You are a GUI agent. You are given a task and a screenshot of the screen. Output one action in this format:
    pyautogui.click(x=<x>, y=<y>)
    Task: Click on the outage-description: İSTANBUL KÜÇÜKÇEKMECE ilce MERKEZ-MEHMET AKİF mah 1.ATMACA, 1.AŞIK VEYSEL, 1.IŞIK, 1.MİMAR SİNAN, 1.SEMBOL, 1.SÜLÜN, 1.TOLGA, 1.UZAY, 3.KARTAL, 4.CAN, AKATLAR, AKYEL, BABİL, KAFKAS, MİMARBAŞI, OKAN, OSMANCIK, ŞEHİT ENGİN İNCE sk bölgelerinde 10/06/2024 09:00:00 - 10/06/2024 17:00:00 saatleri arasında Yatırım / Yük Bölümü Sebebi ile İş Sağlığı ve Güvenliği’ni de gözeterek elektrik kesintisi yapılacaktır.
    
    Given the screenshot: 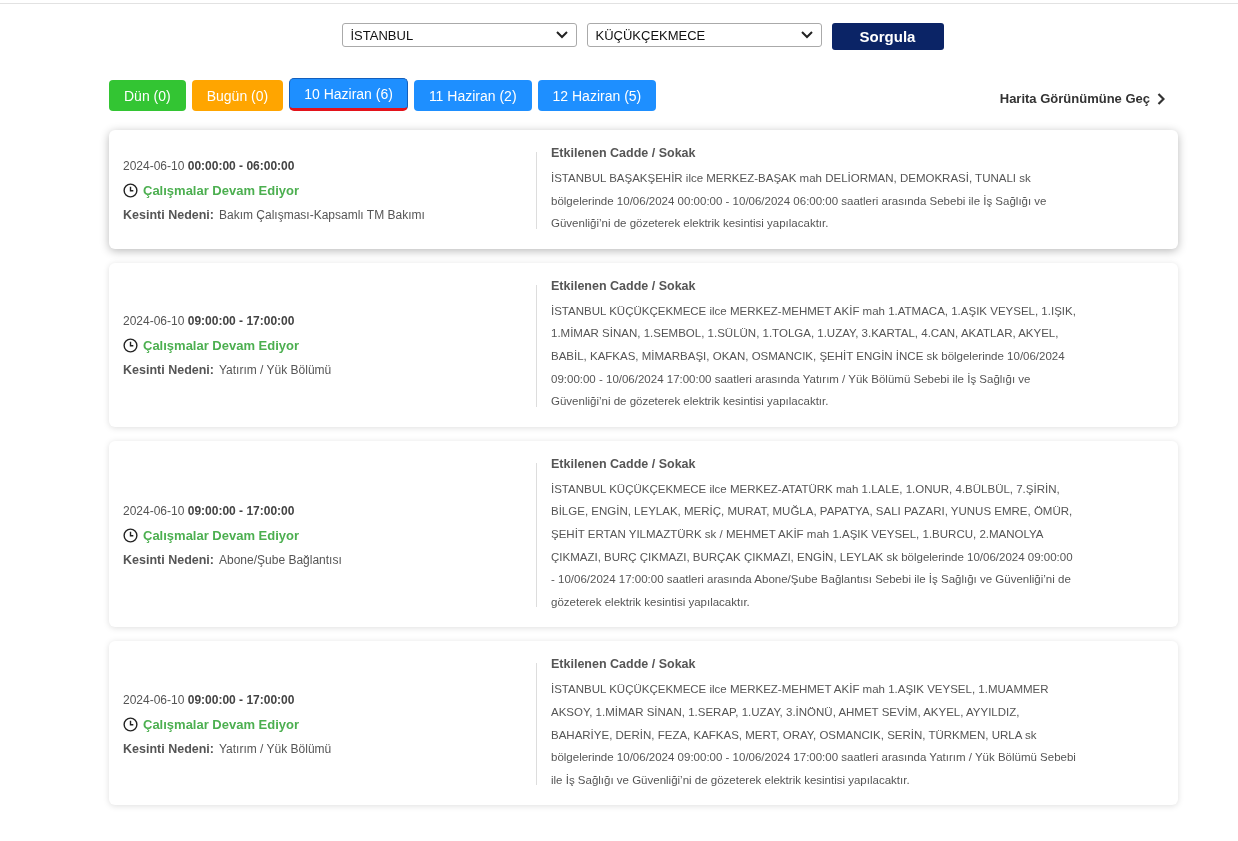 What is the action you would take?
    pyautogui.click(x=813, y=356)
    